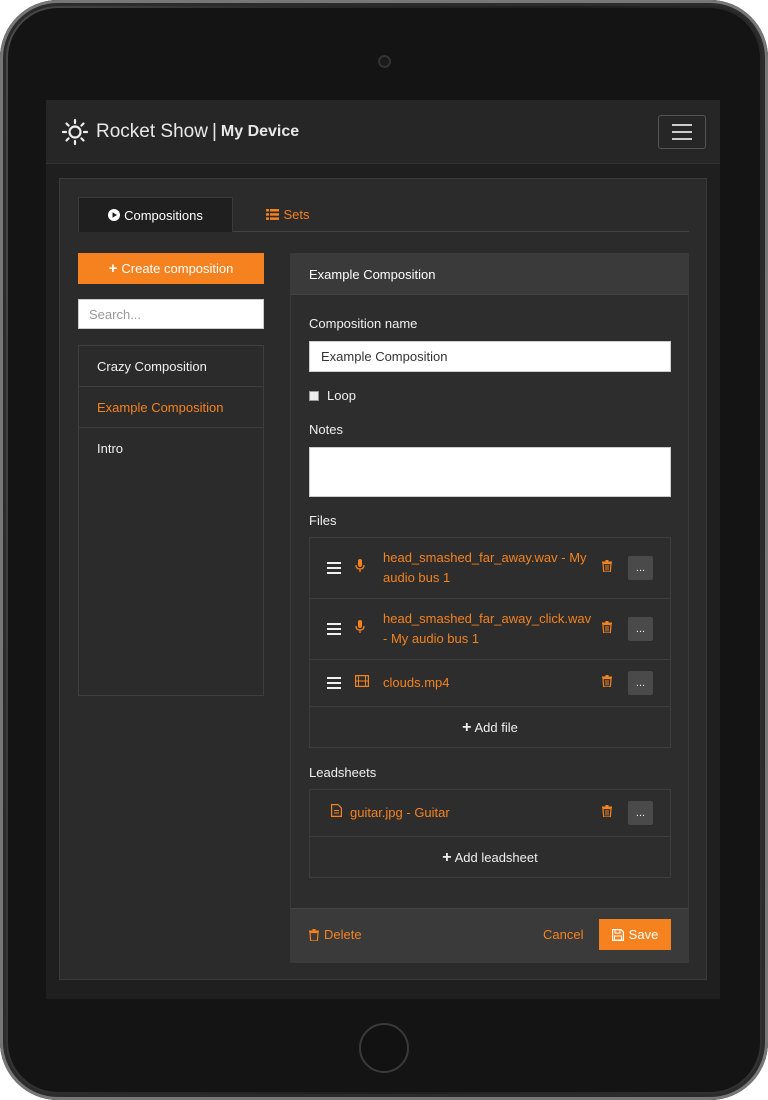 This screenshot has width=768, height=1100. Describe the element at coordinates (273, 214) in the screenshot. I see `list-icon` at that location.